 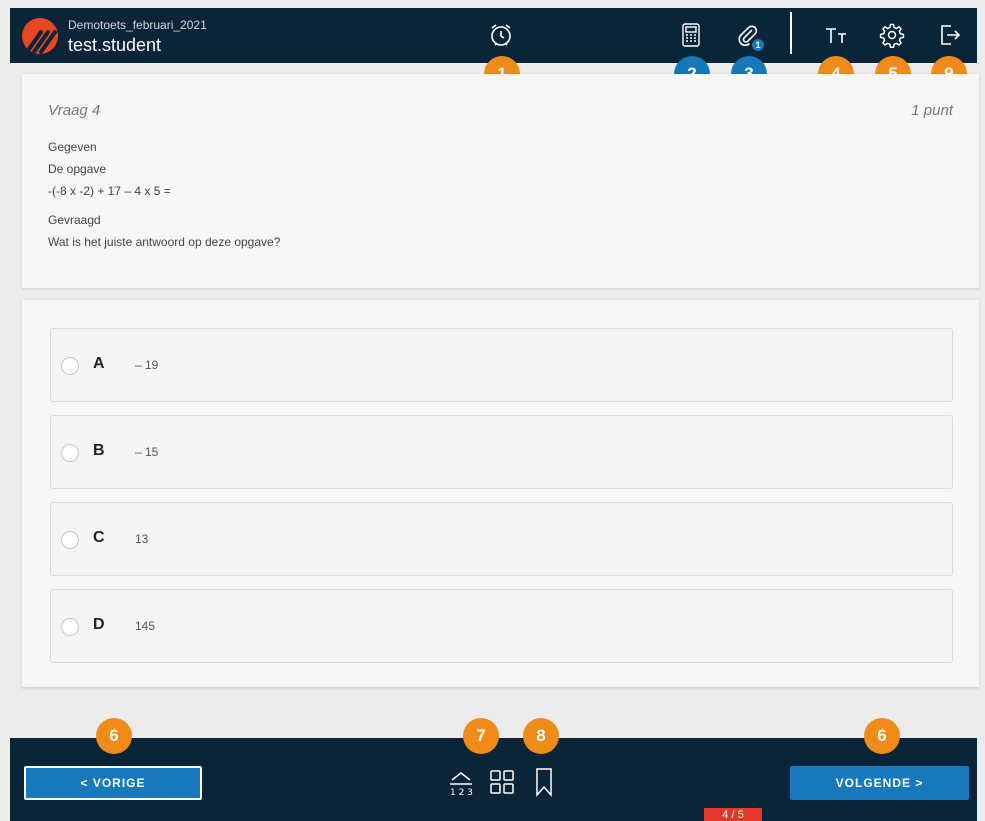 I want to click on app-logo, so click(x=40, y=36).